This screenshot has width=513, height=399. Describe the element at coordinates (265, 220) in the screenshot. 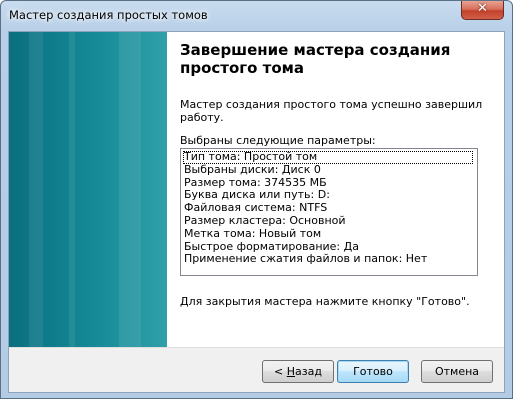

I see `param-line: Размер кластера: Основной` at that location.